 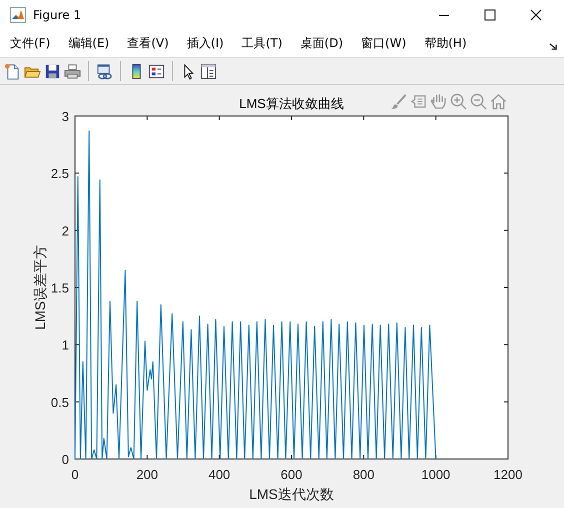 I want to click on panel-icon, so click(x=208, y=71).